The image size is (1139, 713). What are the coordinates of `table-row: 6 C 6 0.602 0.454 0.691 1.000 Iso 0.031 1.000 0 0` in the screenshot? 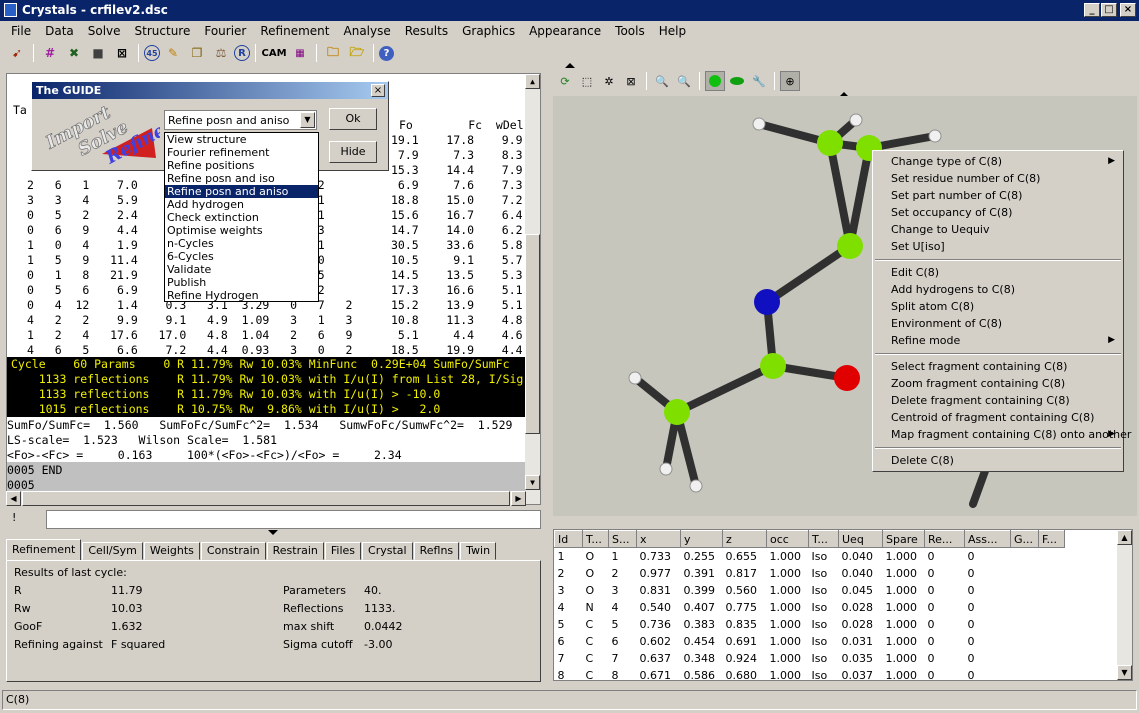 It's located at (810, 641).